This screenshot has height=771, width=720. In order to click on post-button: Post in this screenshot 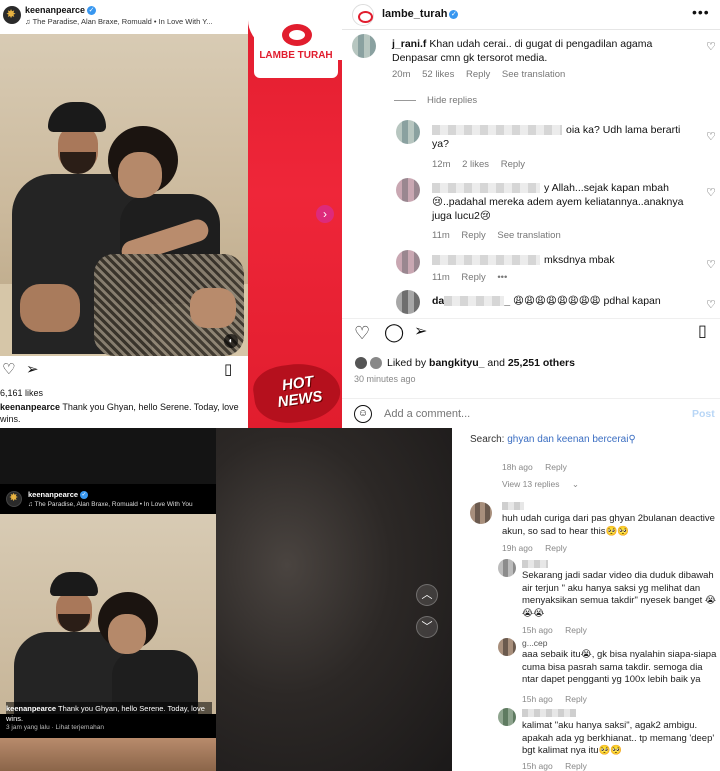, I will do `click(703, 414)`.